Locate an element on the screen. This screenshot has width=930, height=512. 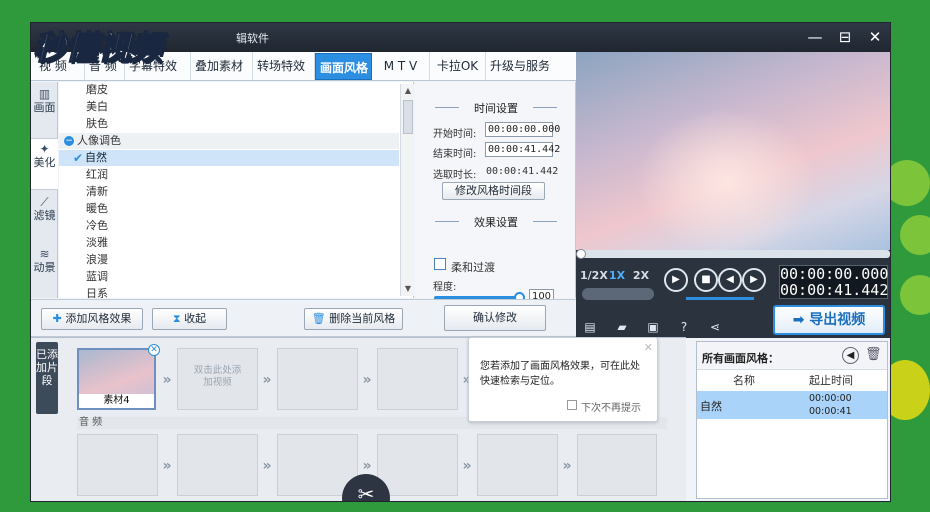
list-item: 肤色 is located at coordinates (229, 124).